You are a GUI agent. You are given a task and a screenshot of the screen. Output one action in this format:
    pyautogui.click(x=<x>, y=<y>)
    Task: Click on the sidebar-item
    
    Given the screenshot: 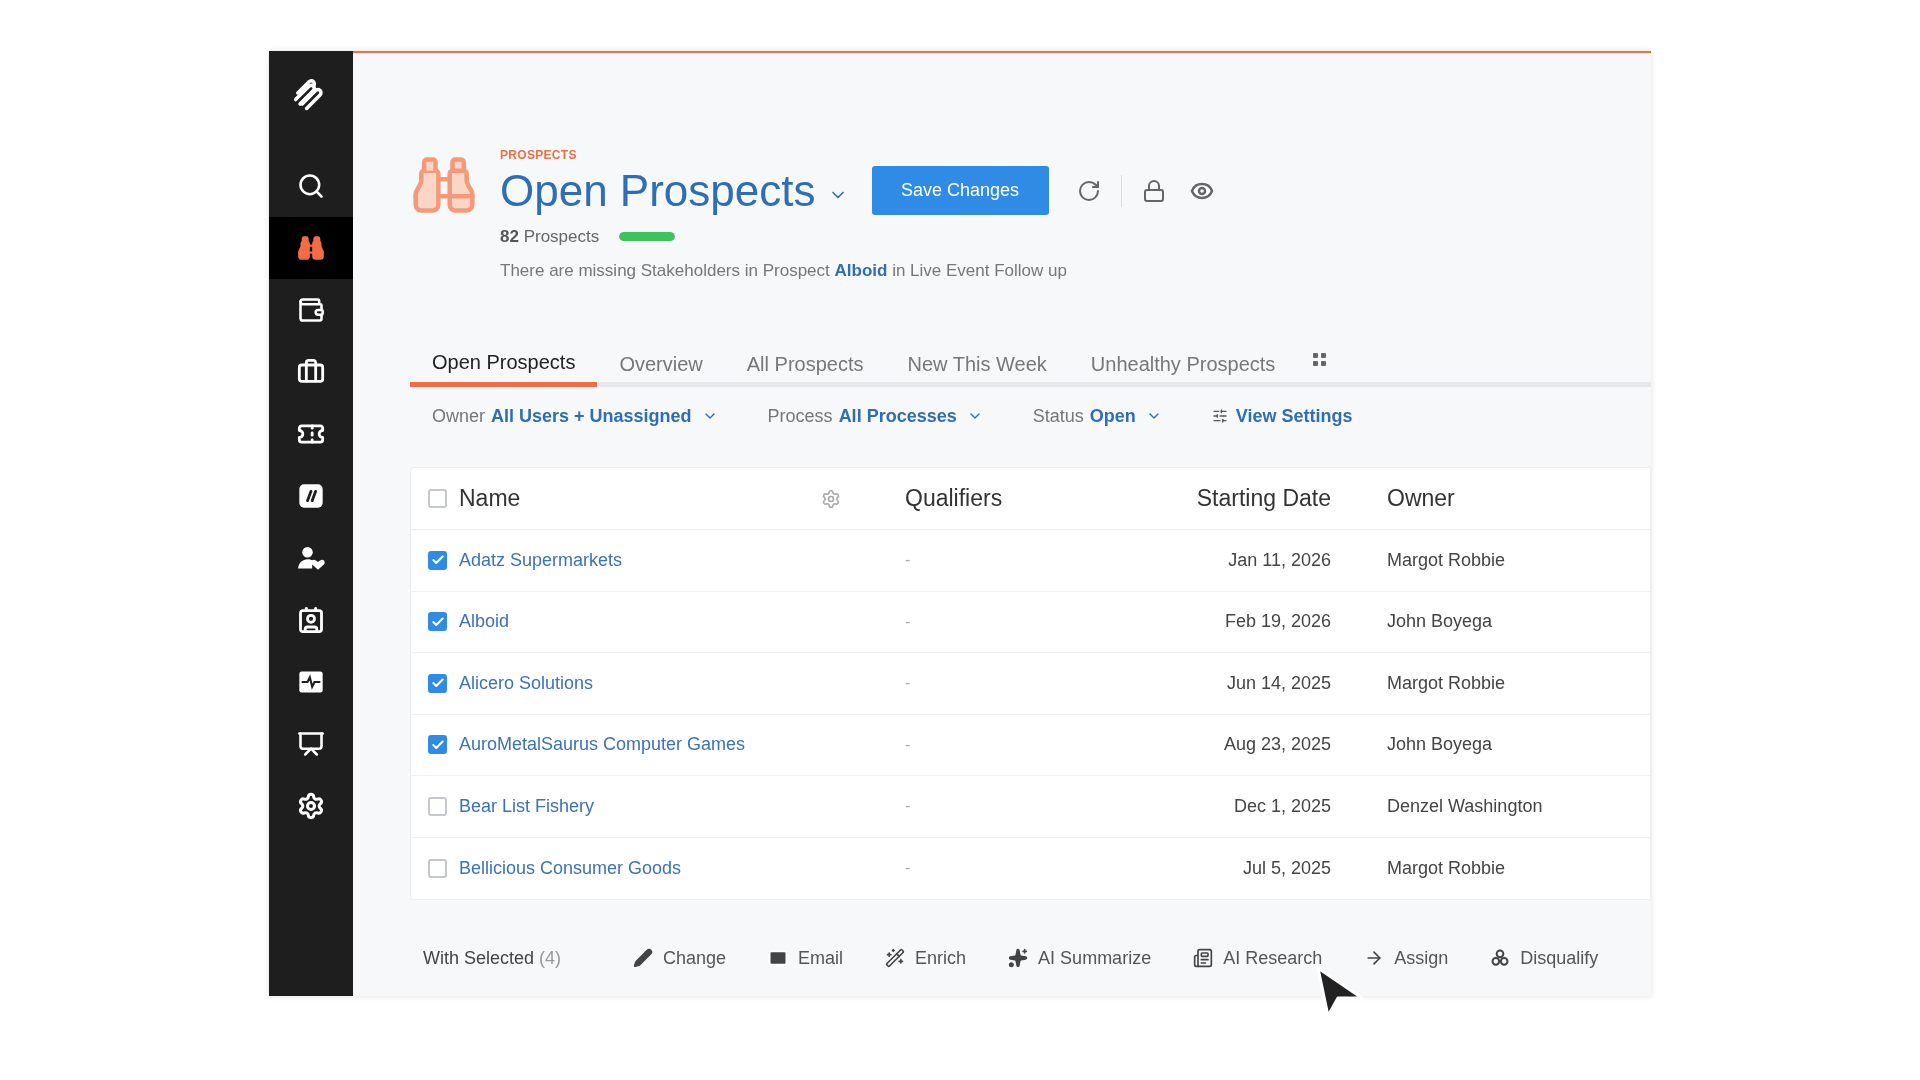 What is the action you would take?
    pyautogui.click(x=311, y=248)
    